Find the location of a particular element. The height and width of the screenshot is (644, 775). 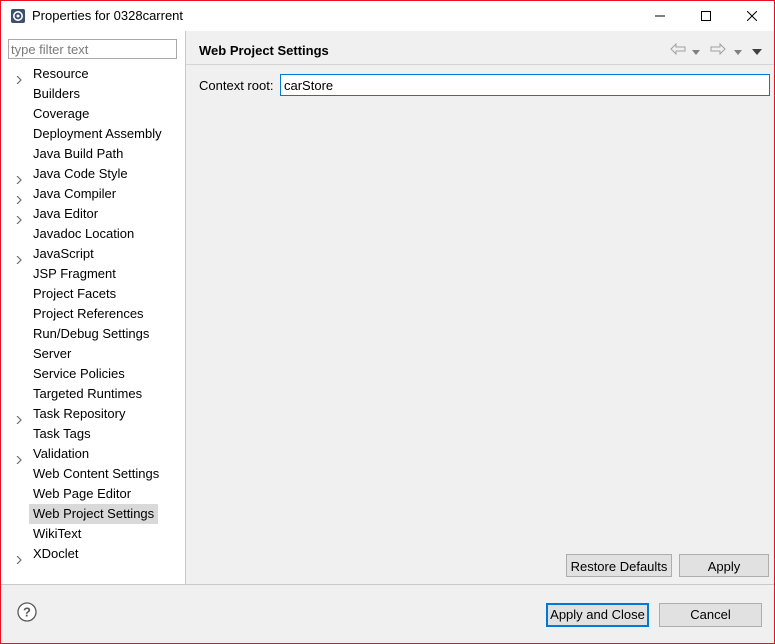

page-title: Web Project Settings is located at coordinates (264, 50).